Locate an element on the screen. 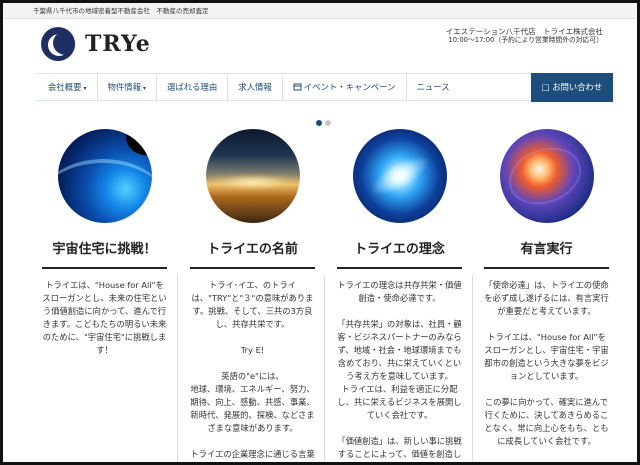  top-info-bar: 千葉県八千代市の地域密着型不動産会社 不動産の売却査定 is located at coordinates (320, 11).